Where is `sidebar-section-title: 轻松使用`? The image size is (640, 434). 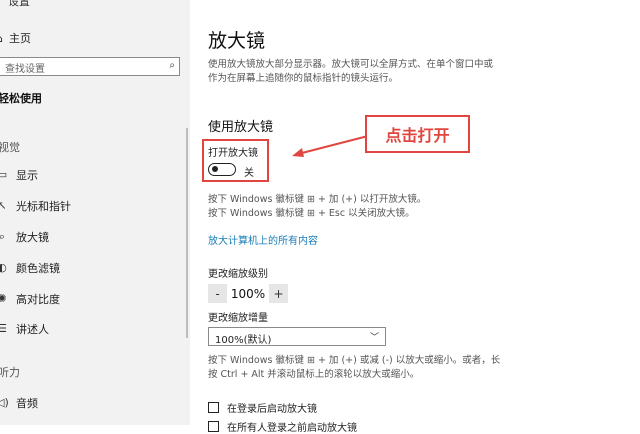
sidebar-section-title: 轻松使用 is located at coordinates (21, 98).